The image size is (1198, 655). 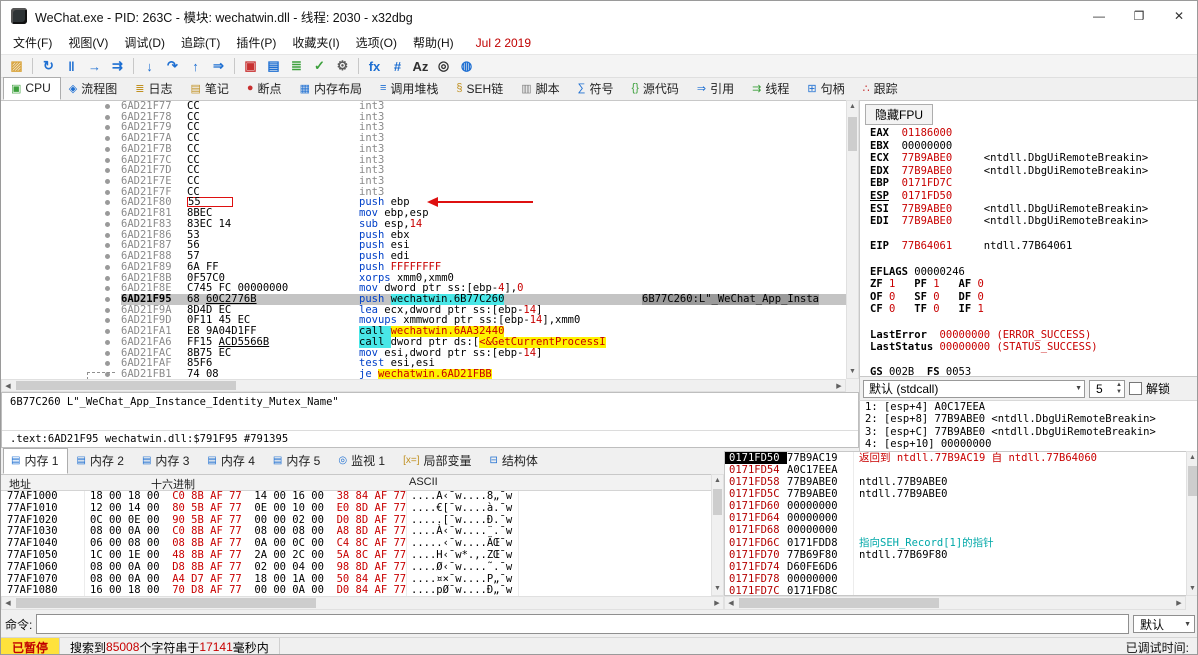 What do you see at coordinates (1028, 297) in the screenshot?
I see `register-line: OF 0 SF 0 DF 0` at bounding box center [1028, 297].